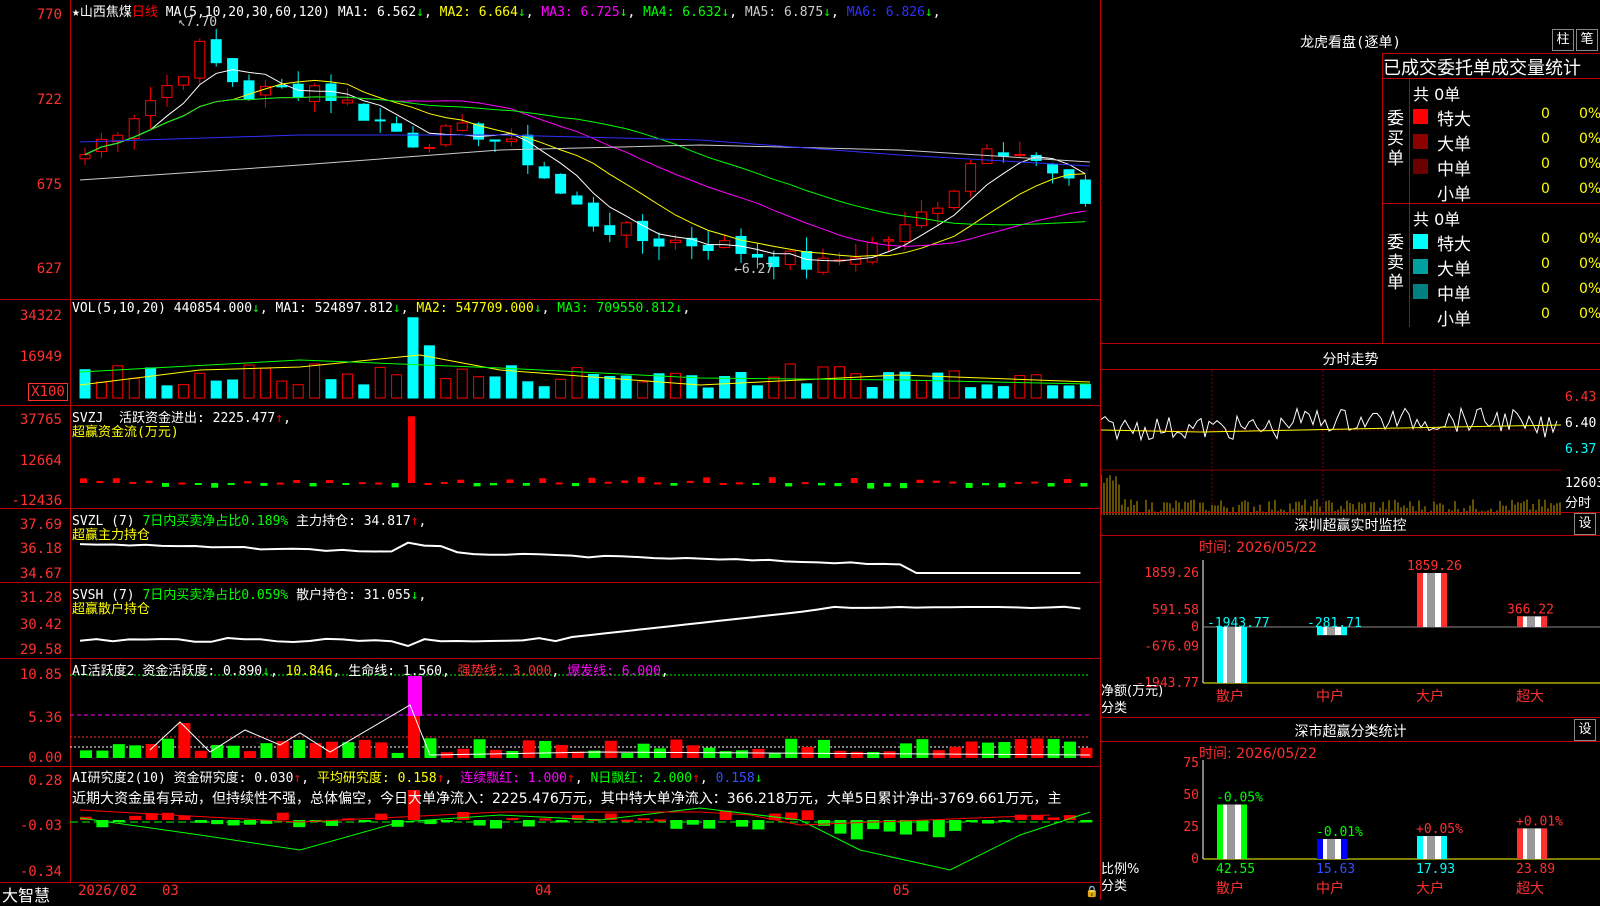  What do you see at coordinates (1114, 708) in the screenshot?
I see `monitor-xlabel: 分类` at bounding box center [1114, 708].